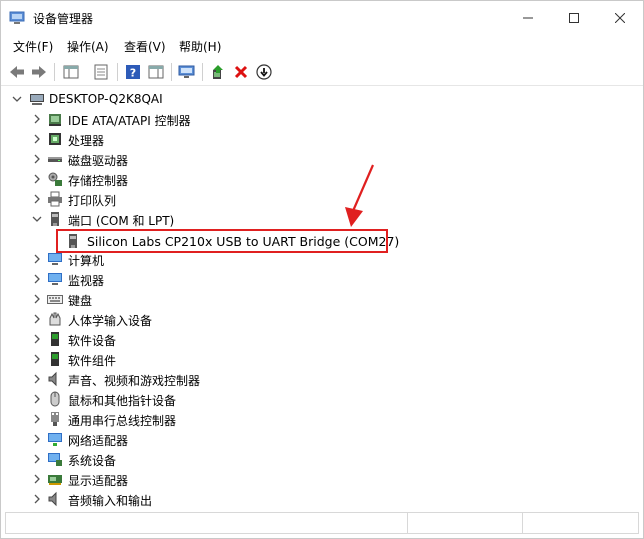 This screenshot has height=539, width=644. I want to click on tree-item-ports: 端口 (COM 和 LPT), so click(322, 219).